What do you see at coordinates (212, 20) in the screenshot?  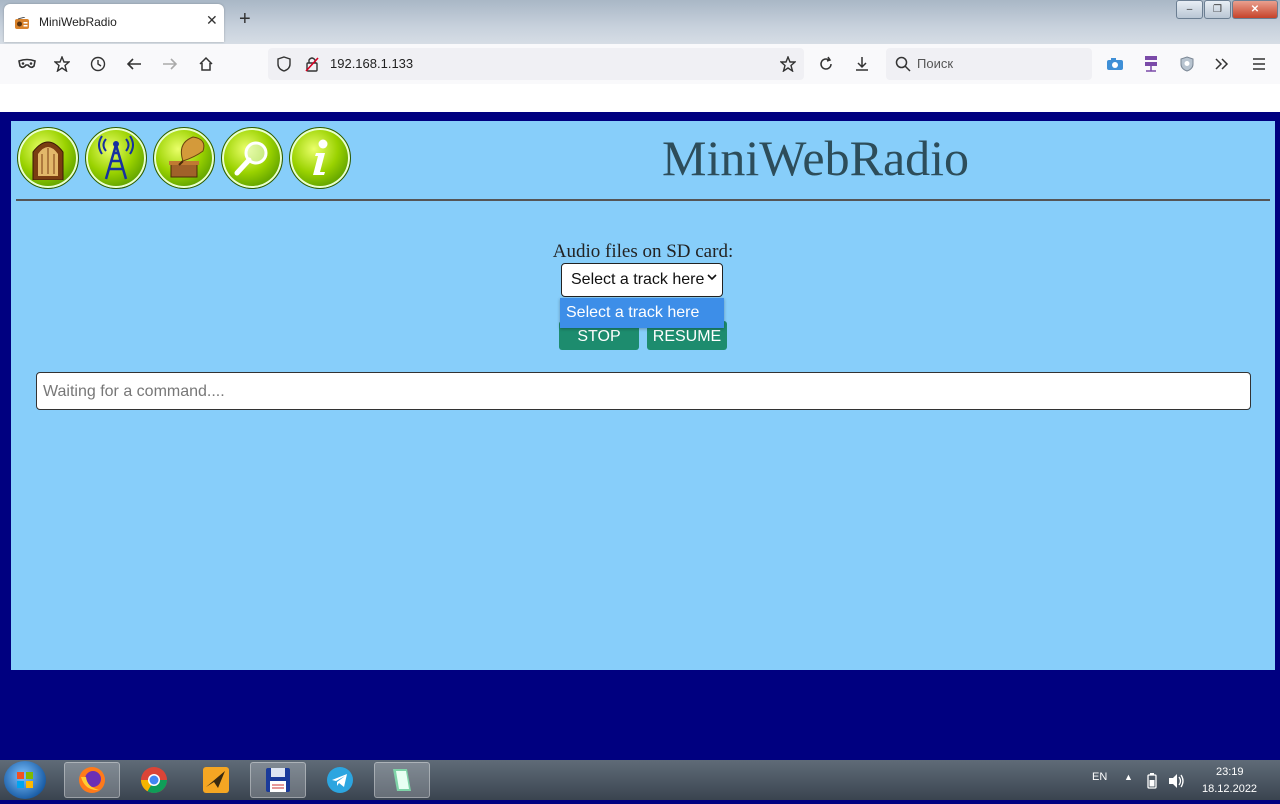 I see `tab-close-icon: ✕` at bounding box center [212, 20].